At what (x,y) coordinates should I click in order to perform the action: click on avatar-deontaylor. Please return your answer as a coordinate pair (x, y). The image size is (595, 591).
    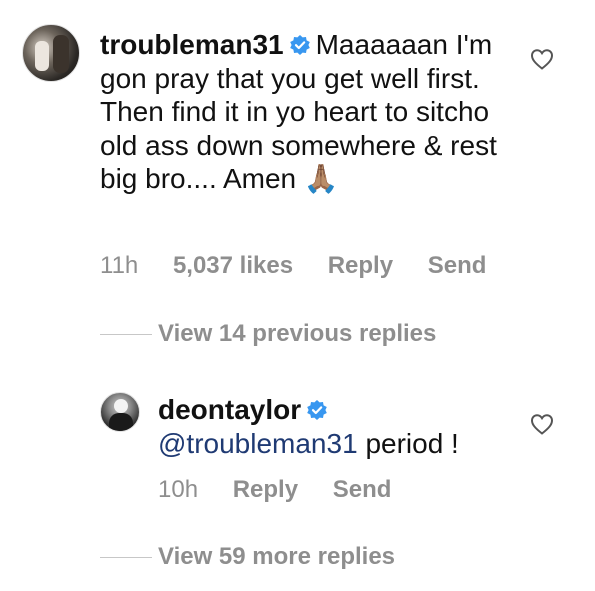
    Looking at the image, I should click on (120, 412).